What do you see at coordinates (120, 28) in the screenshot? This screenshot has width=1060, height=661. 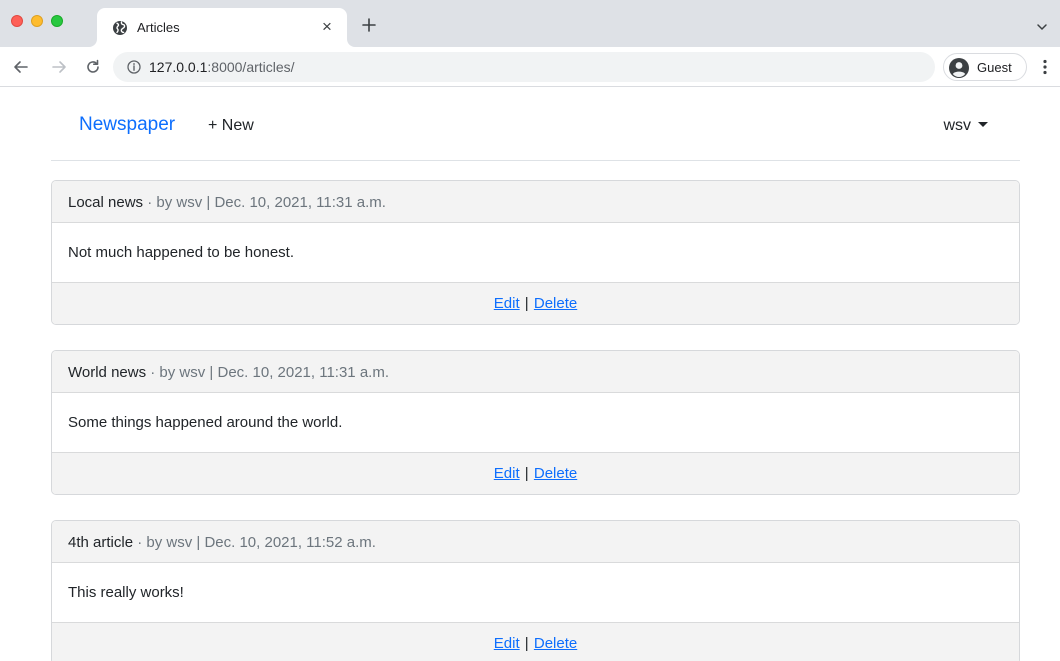 I see `globe-icon` at bounding box center [120, 28].